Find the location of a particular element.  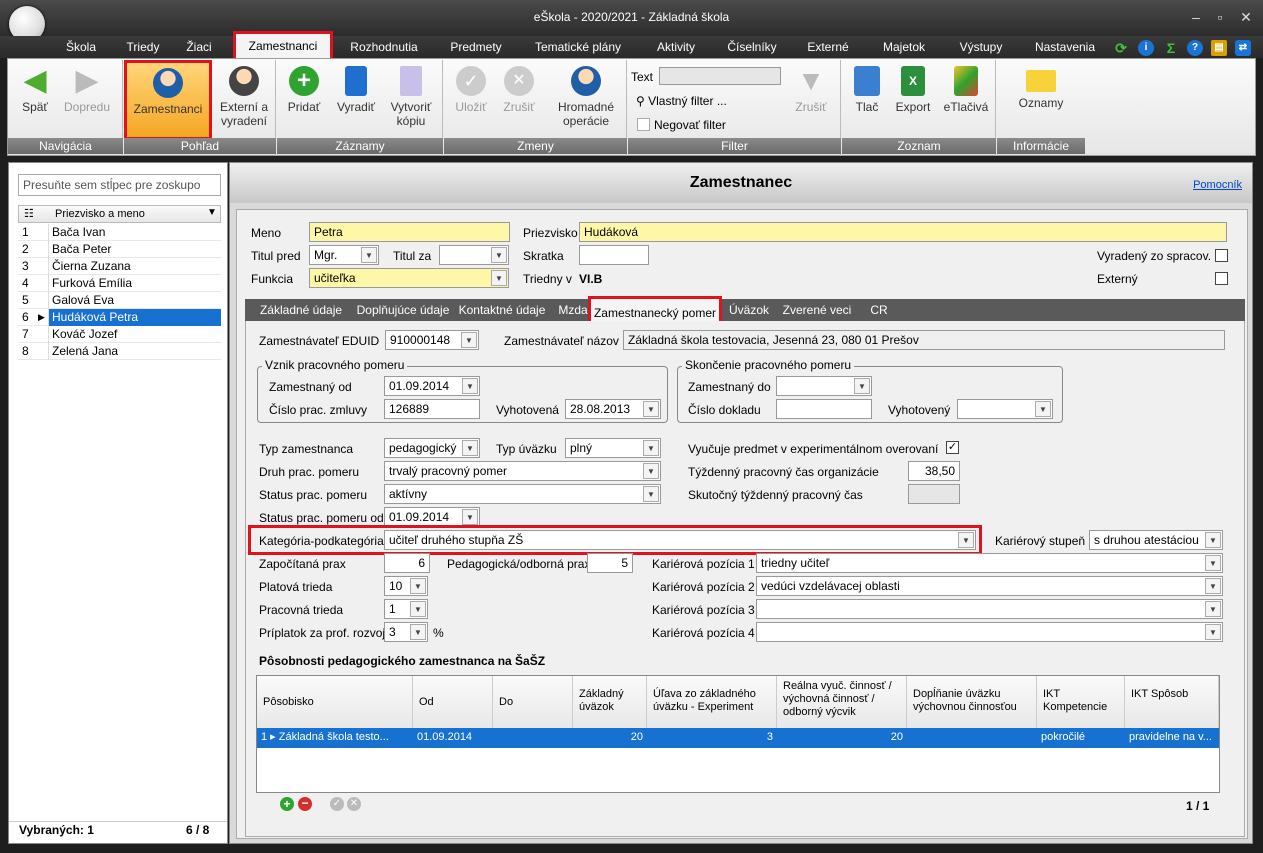

list-item: 5 Galová Eva is located at coordinates (119, 300).